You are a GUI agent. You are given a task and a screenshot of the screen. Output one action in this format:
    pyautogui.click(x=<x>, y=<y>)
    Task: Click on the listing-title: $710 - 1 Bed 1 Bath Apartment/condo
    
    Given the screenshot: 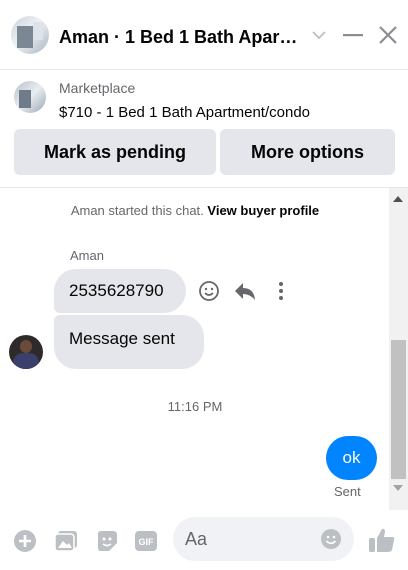 What is the action you would take?
    pyautogui.click(x=184, y=112)
    